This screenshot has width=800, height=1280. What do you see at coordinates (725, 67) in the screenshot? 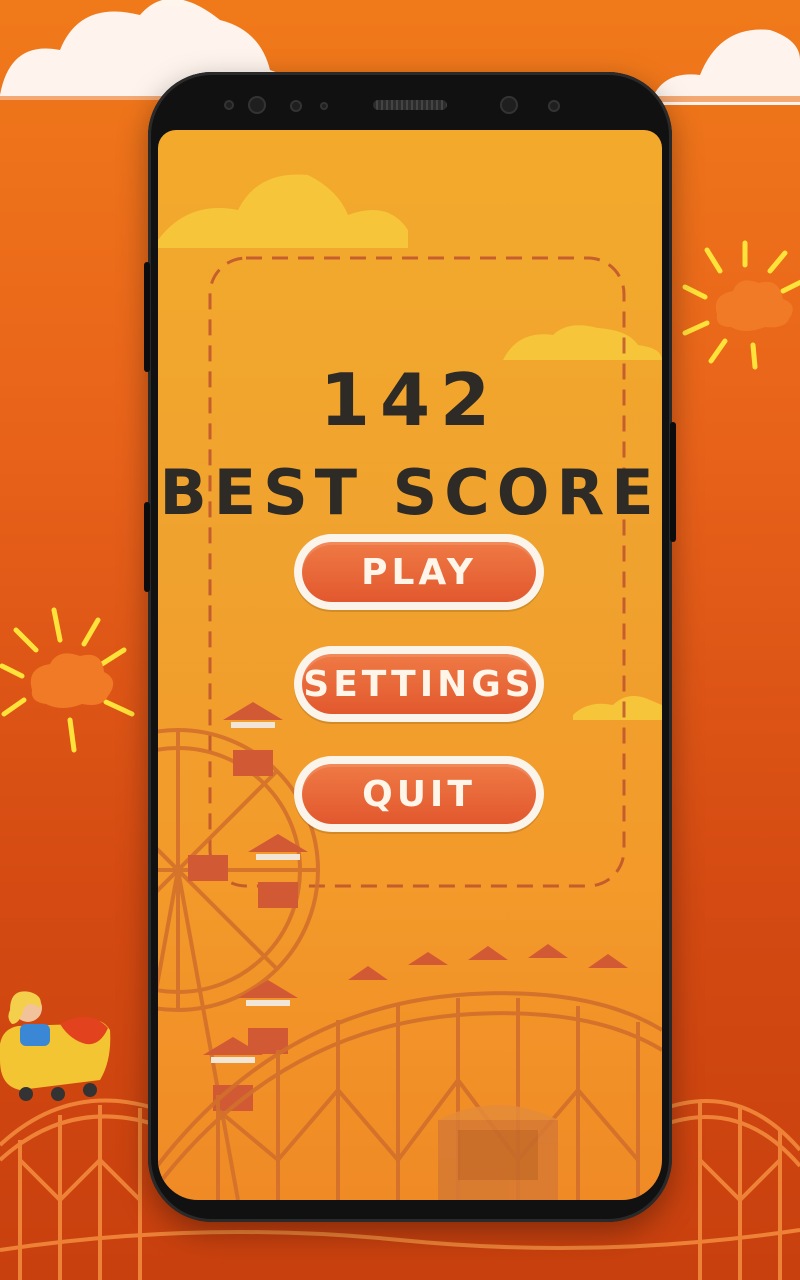
I see `cloud-icon` at bounding box center [725, 67].